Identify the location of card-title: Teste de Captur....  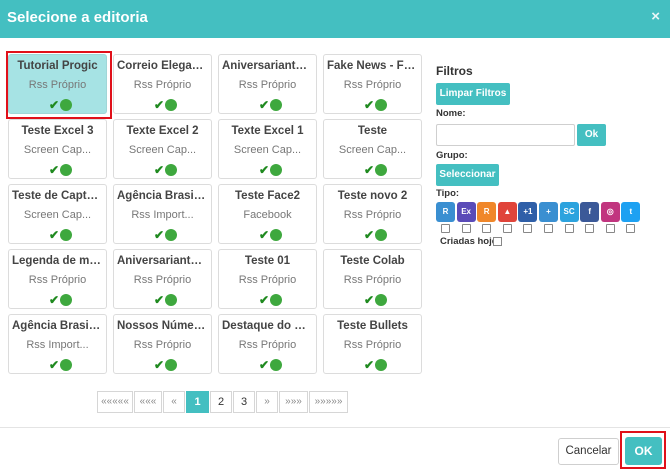
(57, 196).